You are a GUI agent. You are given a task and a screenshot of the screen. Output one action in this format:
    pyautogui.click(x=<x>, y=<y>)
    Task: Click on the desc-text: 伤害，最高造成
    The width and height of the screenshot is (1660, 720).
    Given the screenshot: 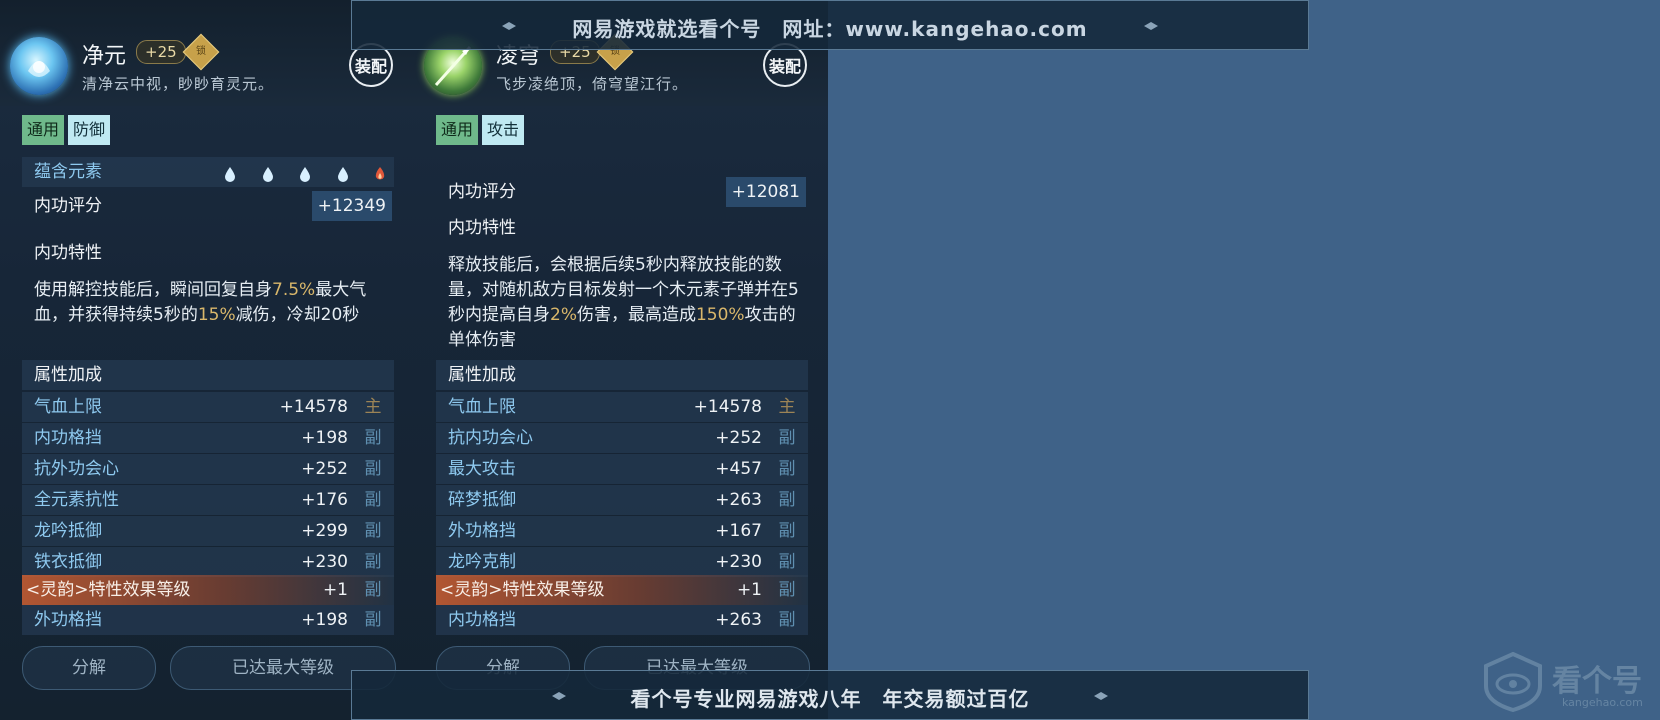 What is the action you would take?
    pyautogui.click(x=636, y=315)
    